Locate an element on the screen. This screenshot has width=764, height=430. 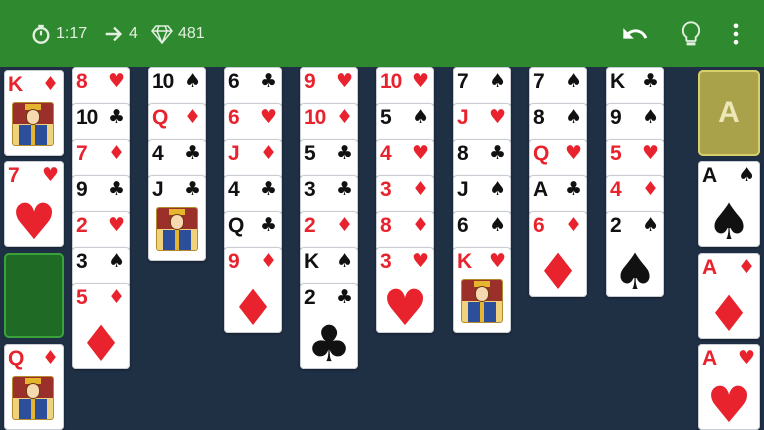
undo-button is located at coordinates (635, 34).